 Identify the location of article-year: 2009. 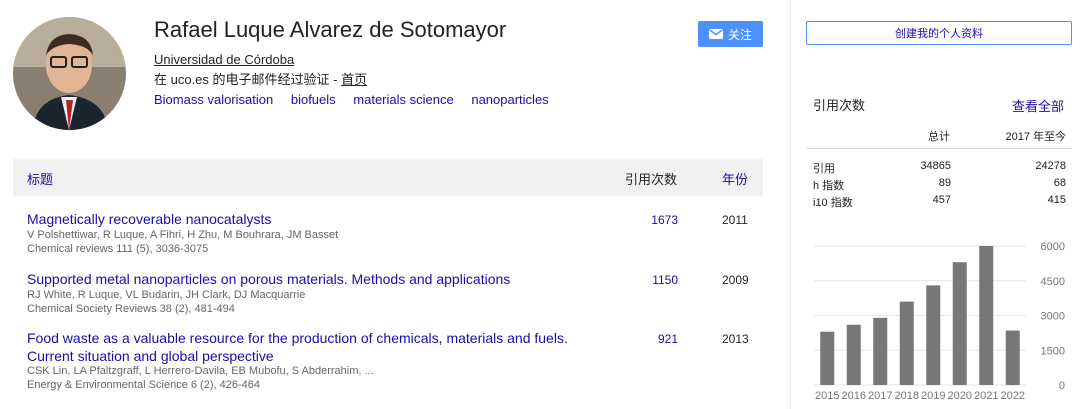
(735, 280).